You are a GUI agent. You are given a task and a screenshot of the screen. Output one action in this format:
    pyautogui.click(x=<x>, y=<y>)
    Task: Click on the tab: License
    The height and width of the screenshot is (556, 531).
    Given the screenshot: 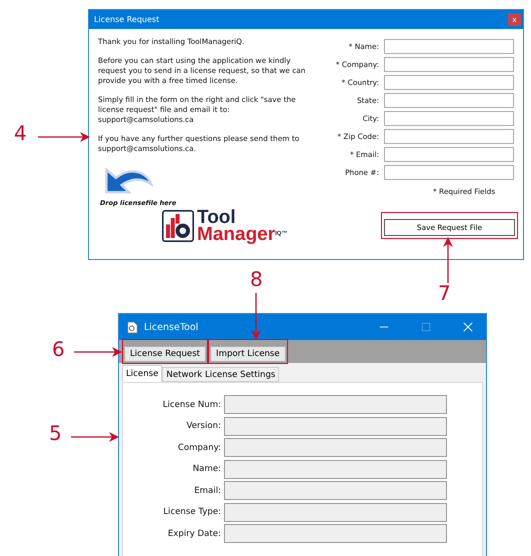 What is the action you would take?
    pyautogui.click(x=142, y=373)
    